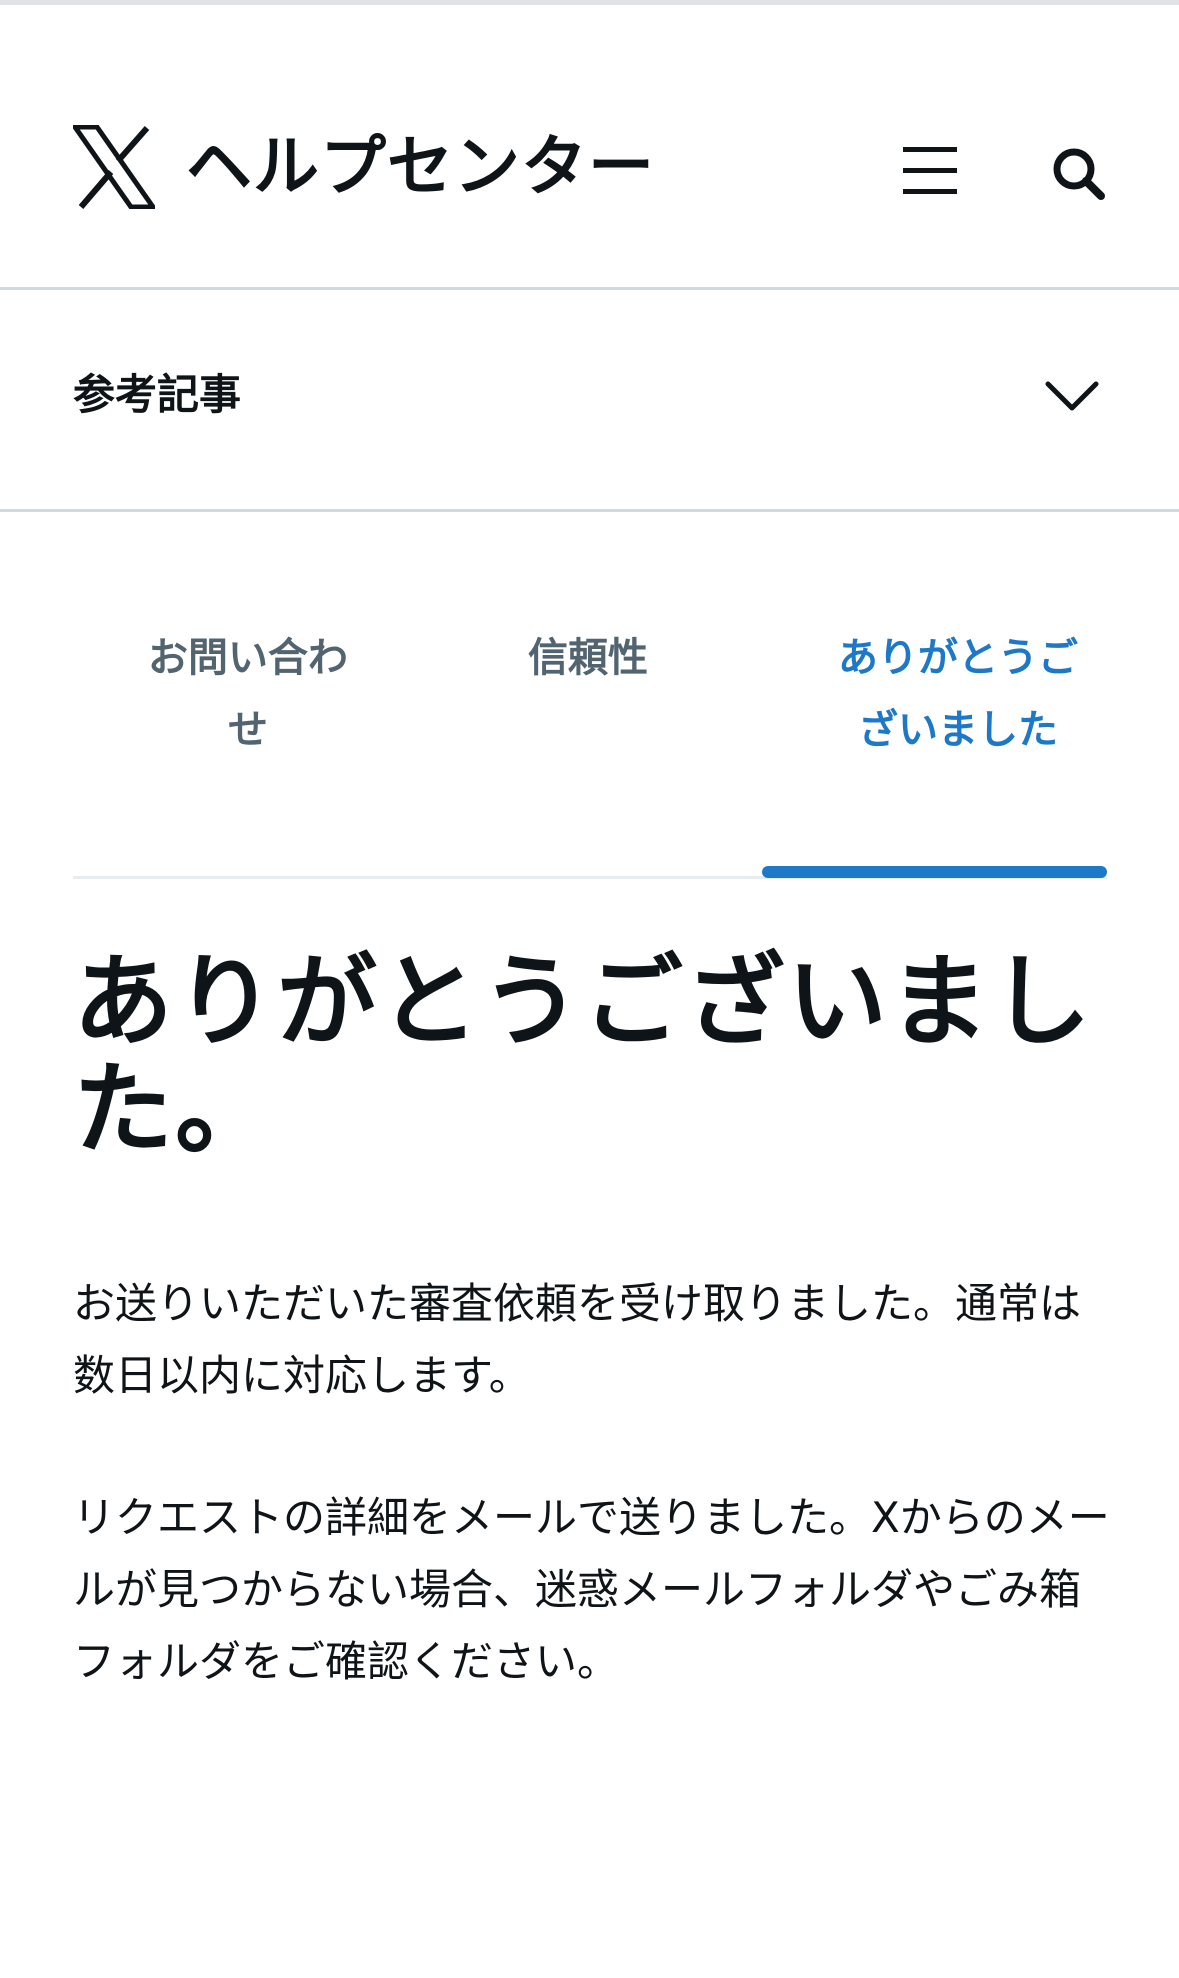  I want to click on tab-trust: 信頼性, so click(588, 658).